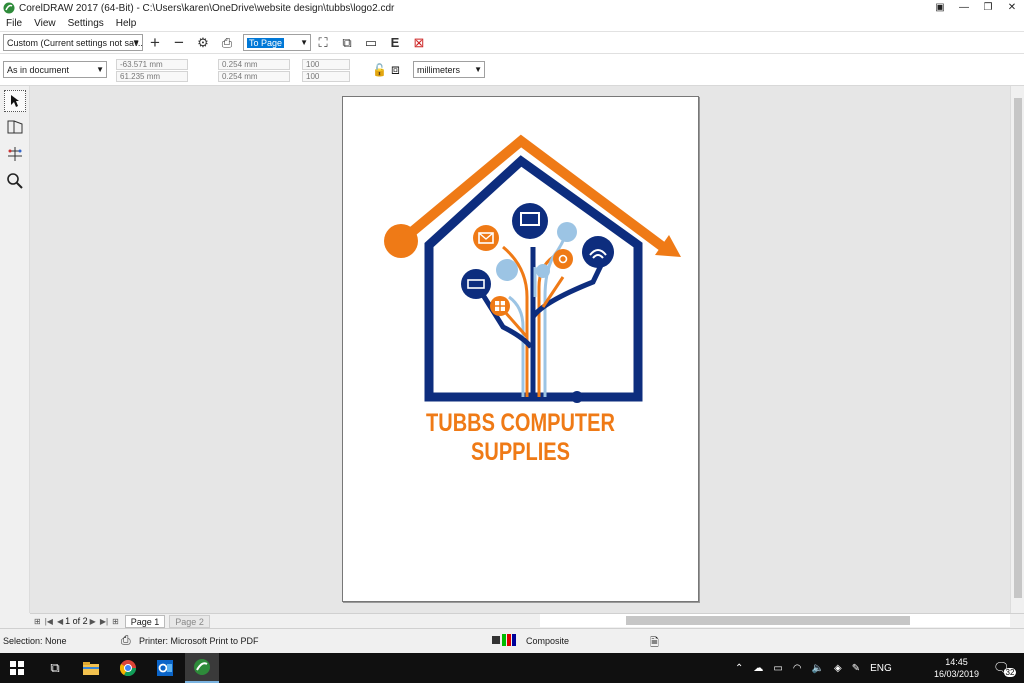 This screenshot has height=683, width=1024. I want to click on chrome-icon, so click(128, 668).